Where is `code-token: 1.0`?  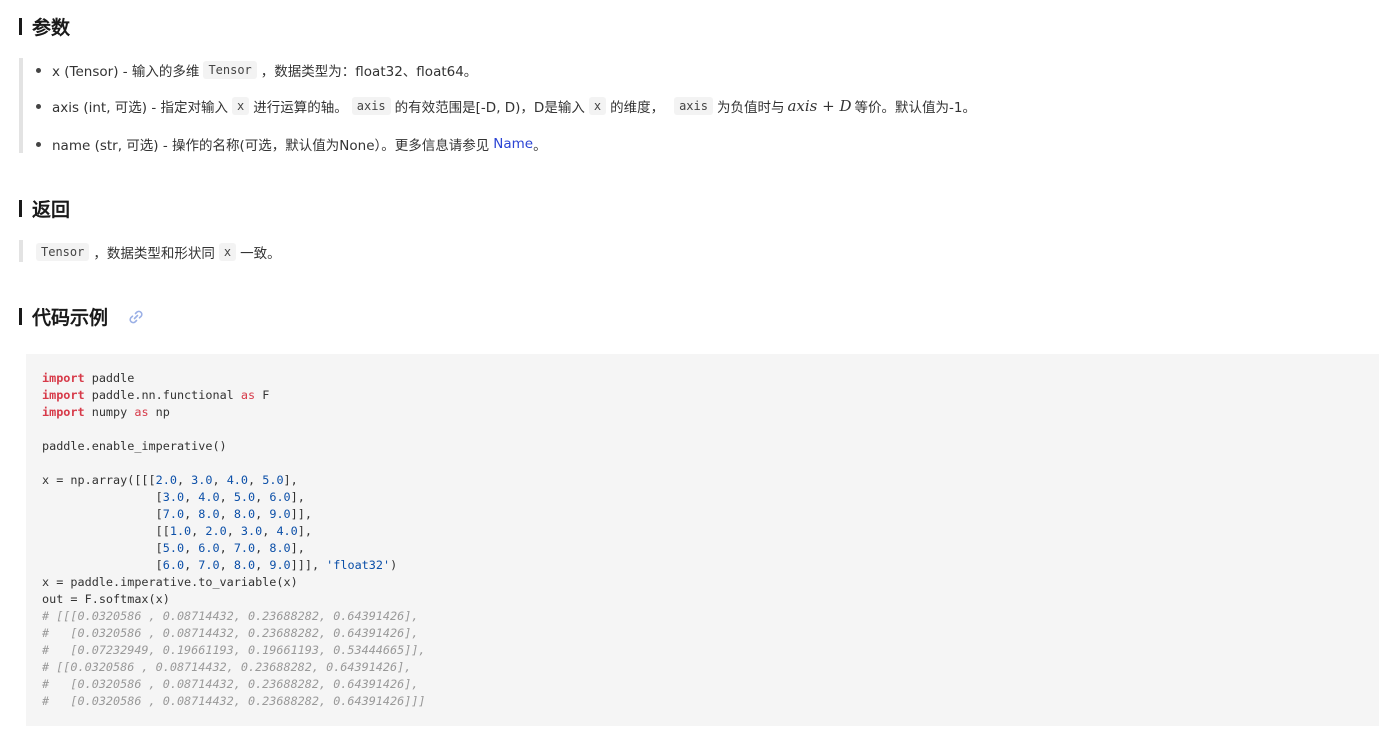
code-token: 1.0 is located at coordinates (180, 531).